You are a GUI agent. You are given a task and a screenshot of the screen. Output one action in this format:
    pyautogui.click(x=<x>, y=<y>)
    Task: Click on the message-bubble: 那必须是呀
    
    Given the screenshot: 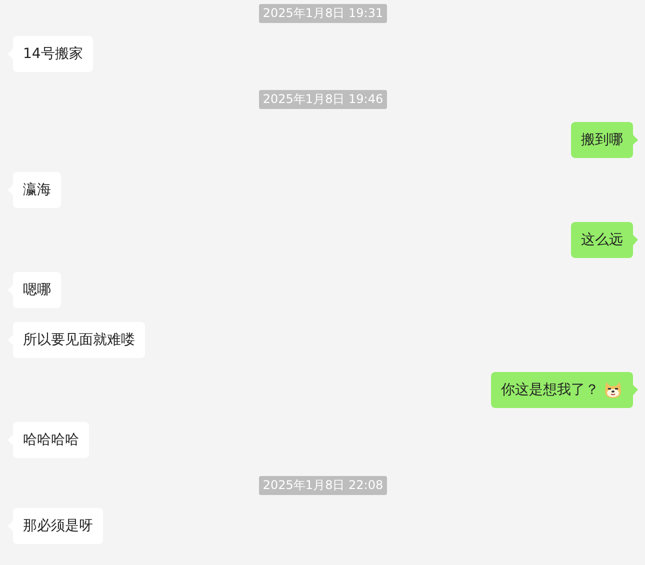 What is the action you would take?
    pyautogui.click(x=55, y=526)
    